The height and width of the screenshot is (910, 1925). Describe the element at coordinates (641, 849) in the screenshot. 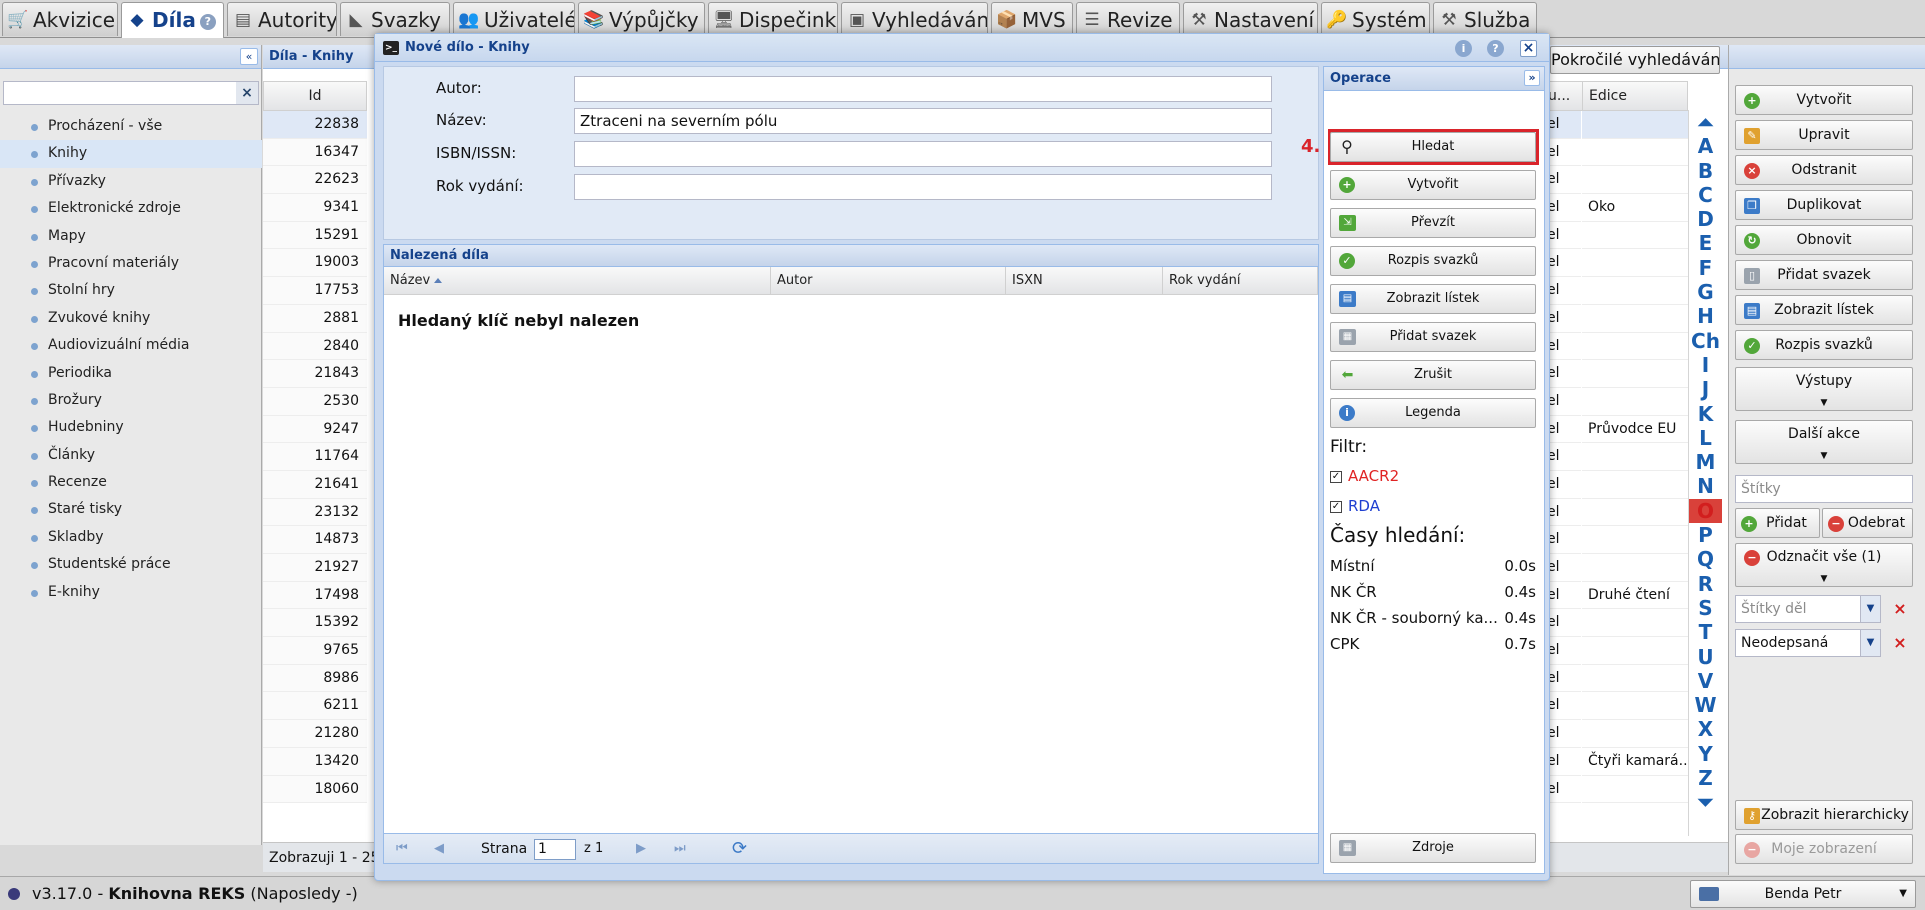

I see `next-page-icon: ▶` at that location.